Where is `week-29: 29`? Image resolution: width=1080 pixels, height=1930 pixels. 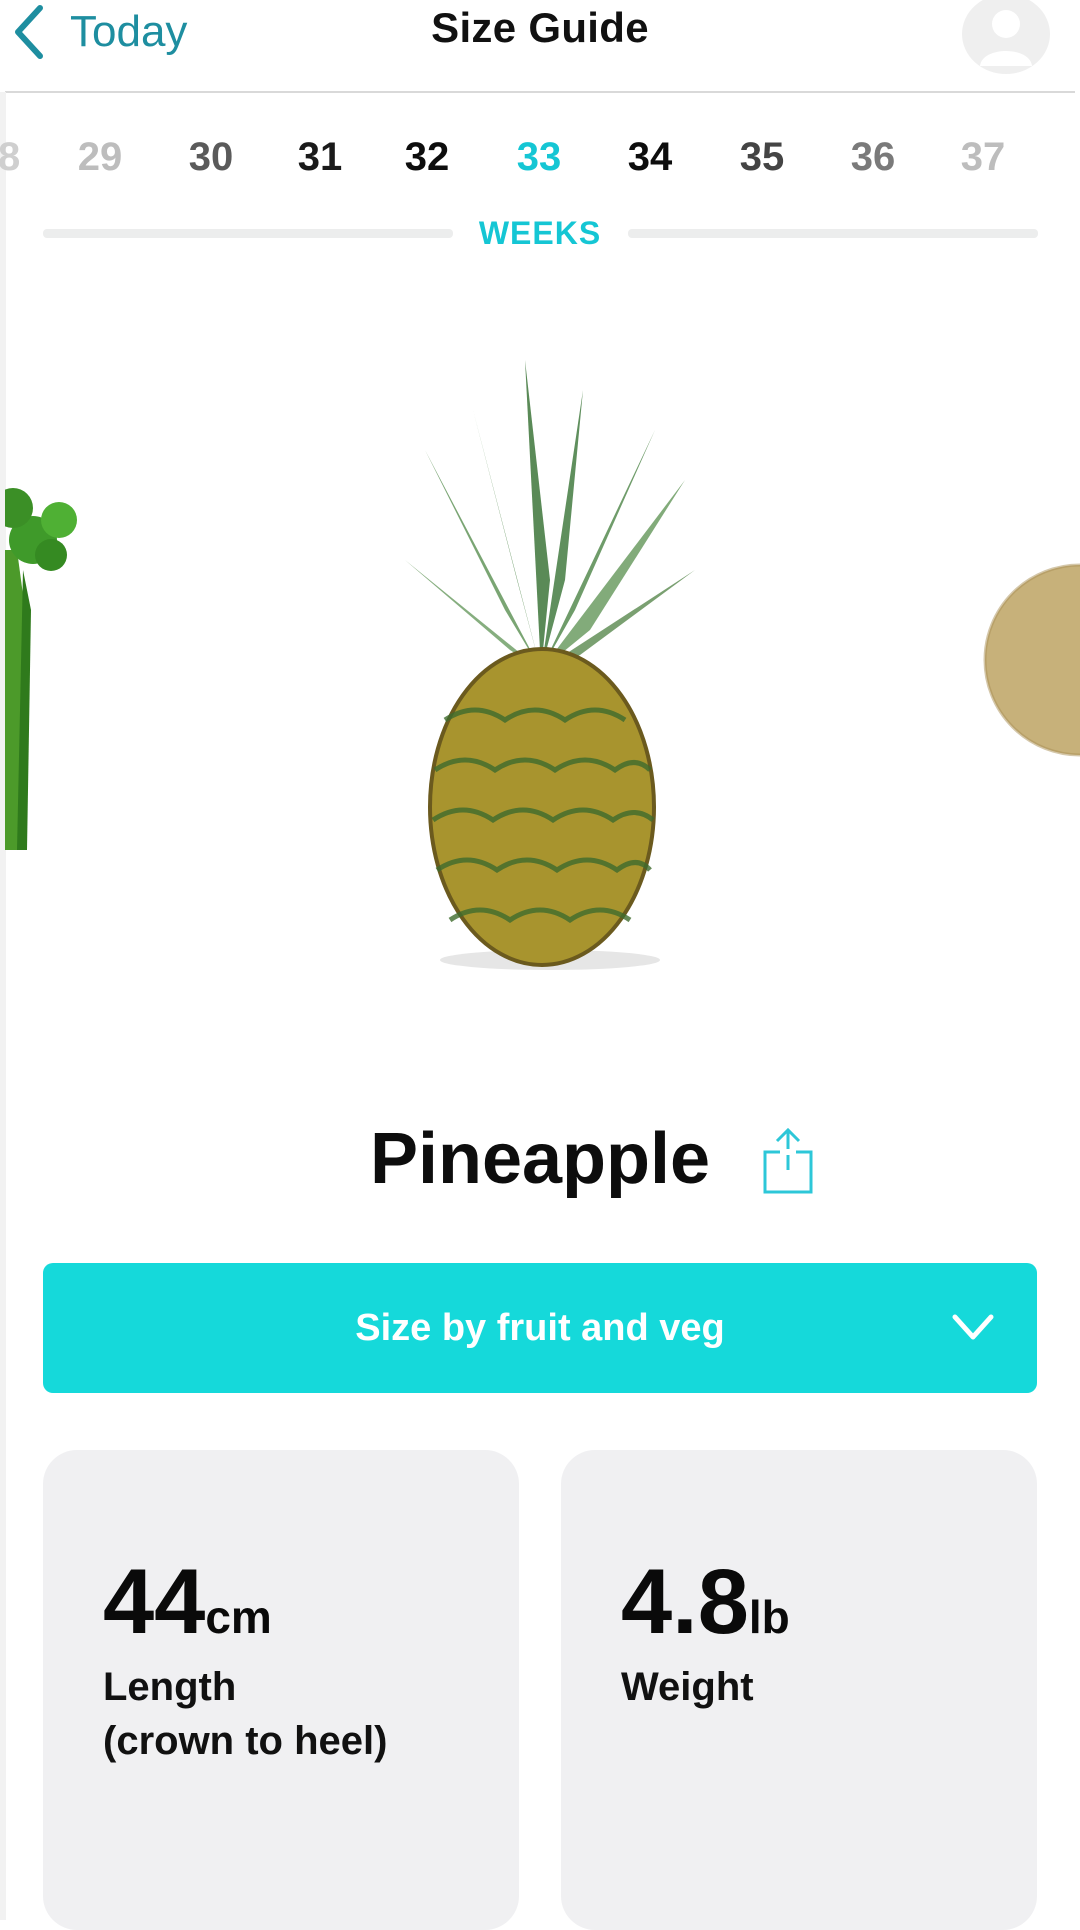
week-29: 29 is located at coordinates (100, 157).